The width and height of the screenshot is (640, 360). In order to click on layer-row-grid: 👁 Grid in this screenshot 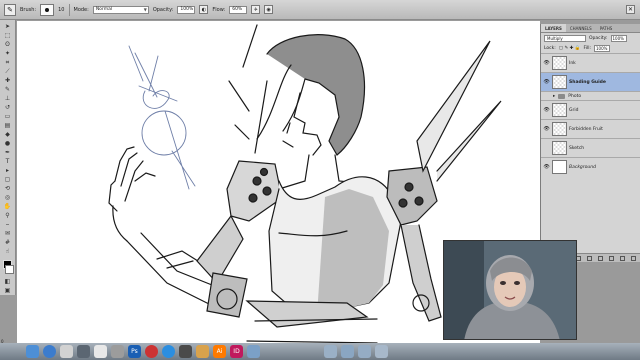, I will do `click(590, 109)`.